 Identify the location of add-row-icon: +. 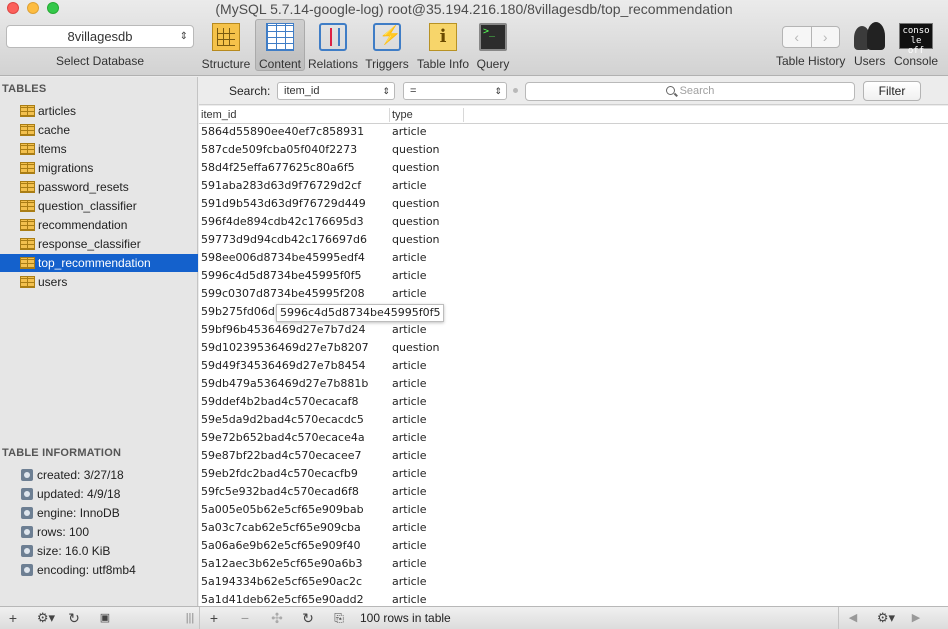
(214, 618).